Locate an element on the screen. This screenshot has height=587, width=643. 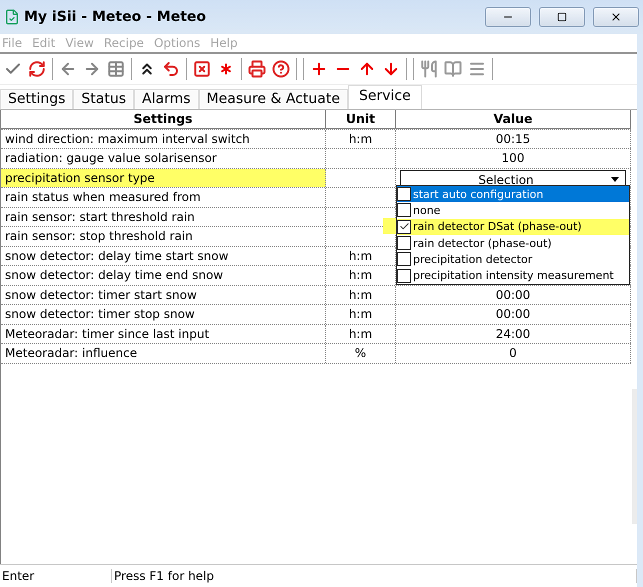
tab: Service is located at coordinates (385, 97).